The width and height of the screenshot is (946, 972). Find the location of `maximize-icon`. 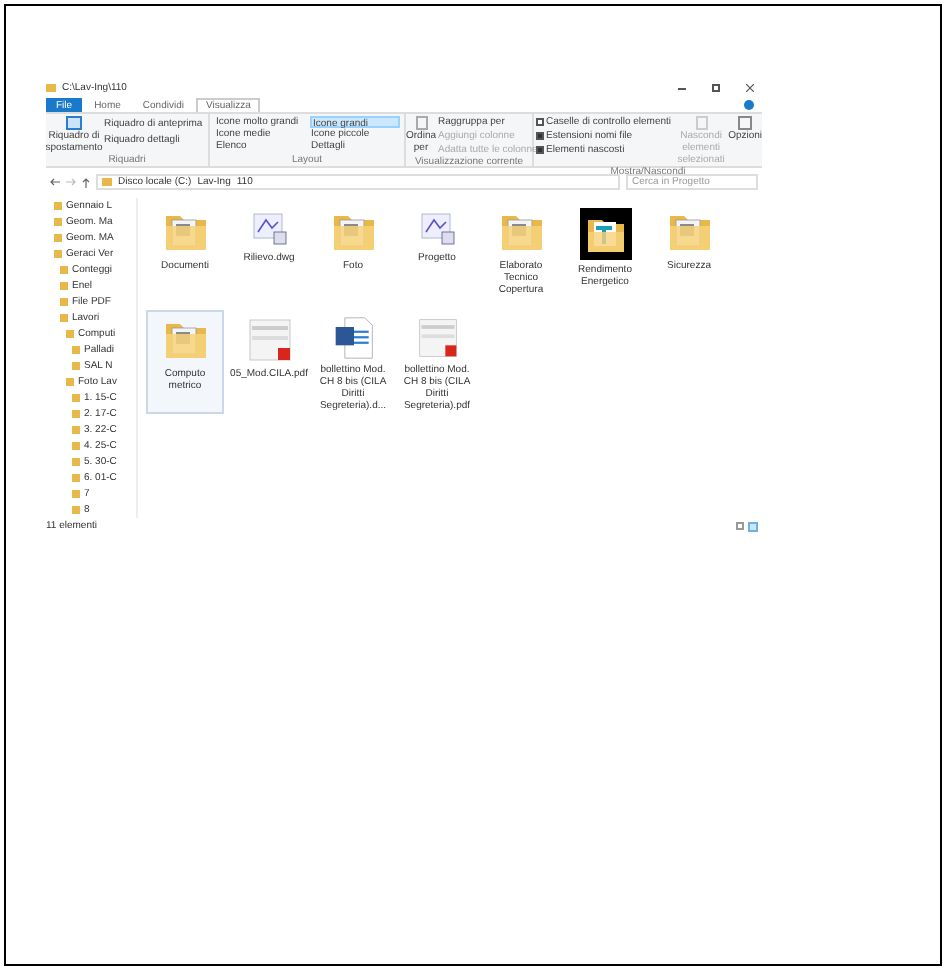

maximize-icon is located at coordinates (716, 88).